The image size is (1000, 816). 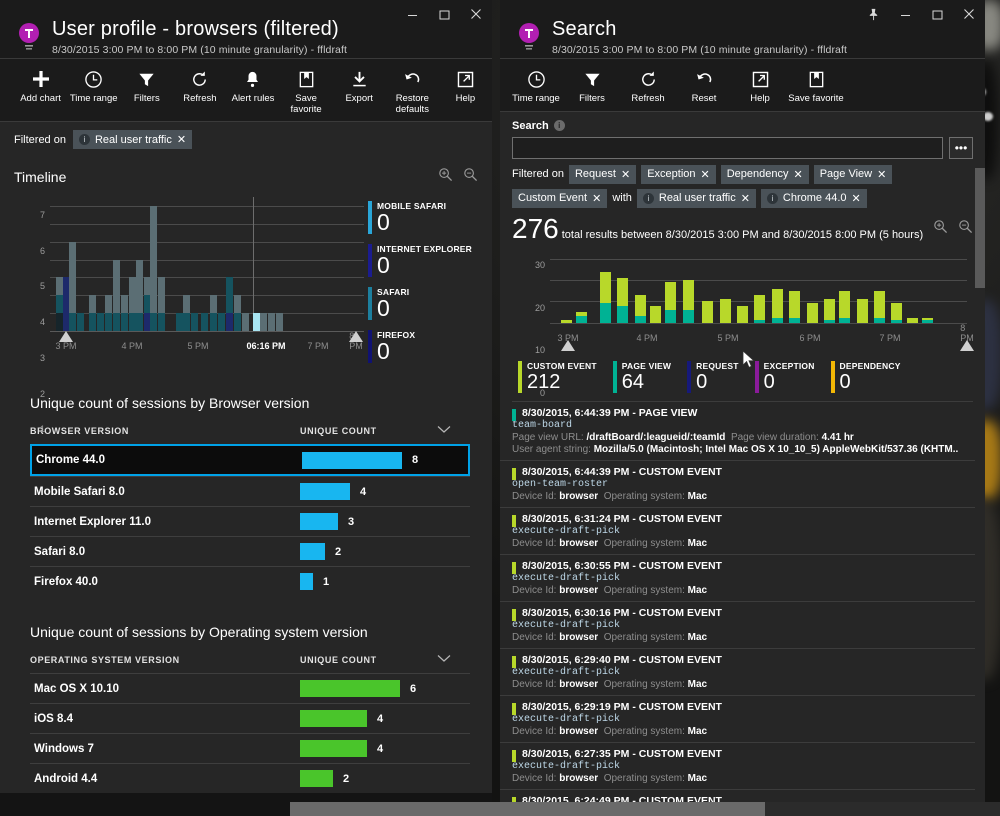 What do you see at coordinates (873, 14) in the screenshot?
I see `pin-button` at bounding box center [873, 14].